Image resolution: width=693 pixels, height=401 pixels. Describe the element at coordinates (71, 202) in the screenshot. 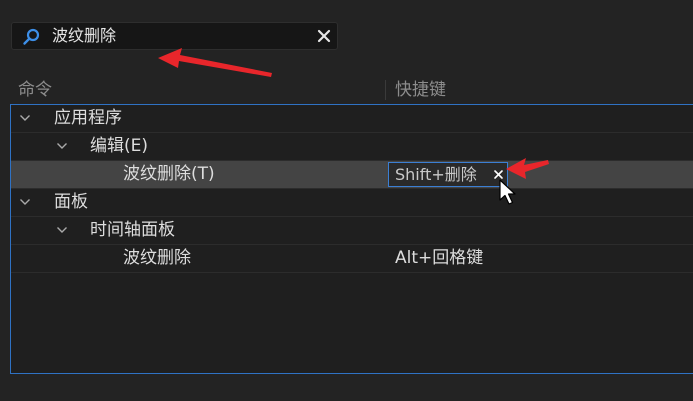

I see `tree-row-label: 面板` at that location.